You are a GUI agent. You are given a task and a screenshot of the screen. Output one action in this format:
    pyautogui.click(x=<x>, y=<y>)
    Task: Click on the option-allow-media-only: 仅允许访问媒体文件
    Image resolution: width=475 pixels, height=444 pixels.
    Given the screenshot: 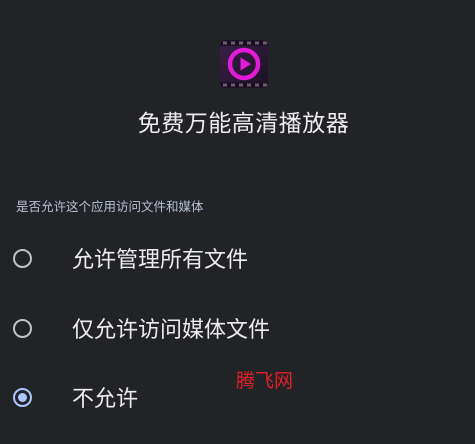 What is the action you would take?
    pyautogui.click(x=237, y=328)
    